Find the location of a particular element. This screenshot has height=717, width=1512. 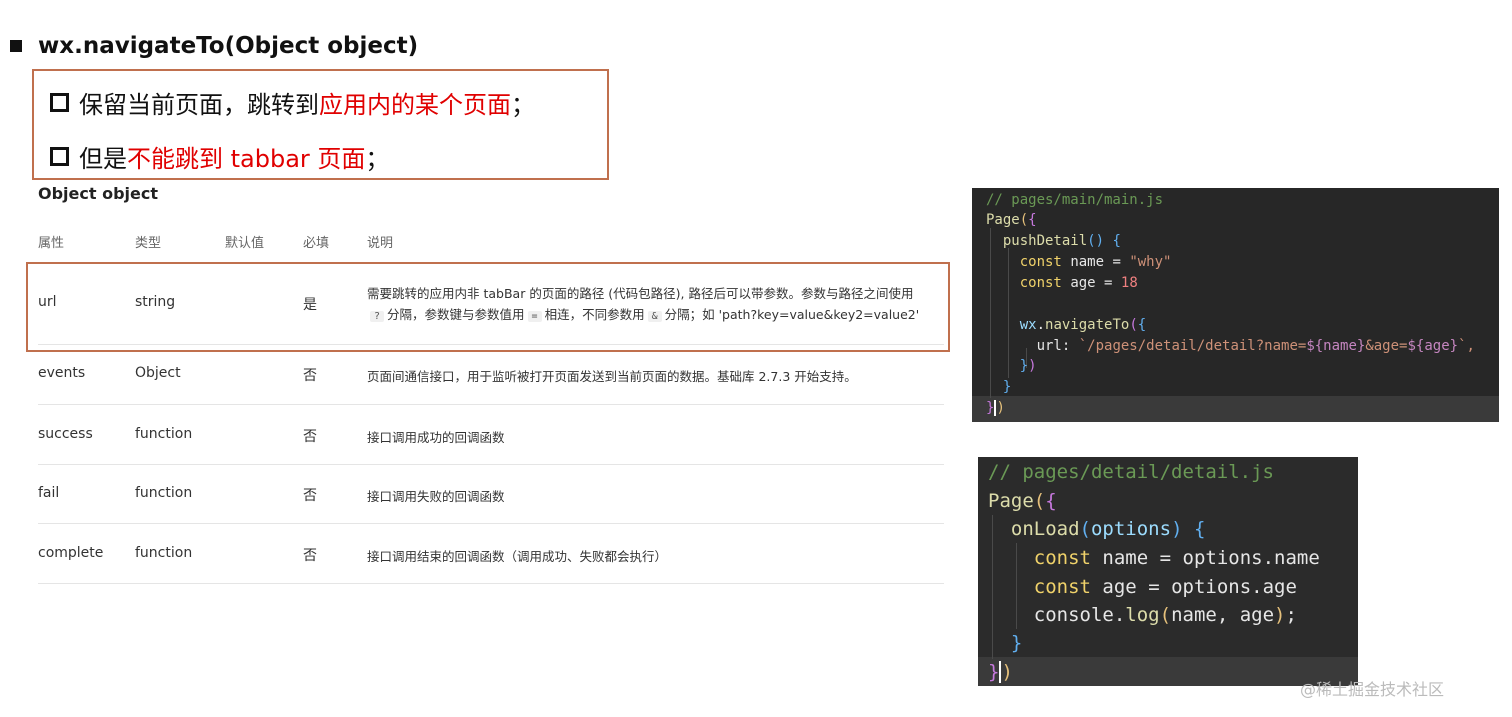

header-description: 说明 is located at coordinates (380, 243).